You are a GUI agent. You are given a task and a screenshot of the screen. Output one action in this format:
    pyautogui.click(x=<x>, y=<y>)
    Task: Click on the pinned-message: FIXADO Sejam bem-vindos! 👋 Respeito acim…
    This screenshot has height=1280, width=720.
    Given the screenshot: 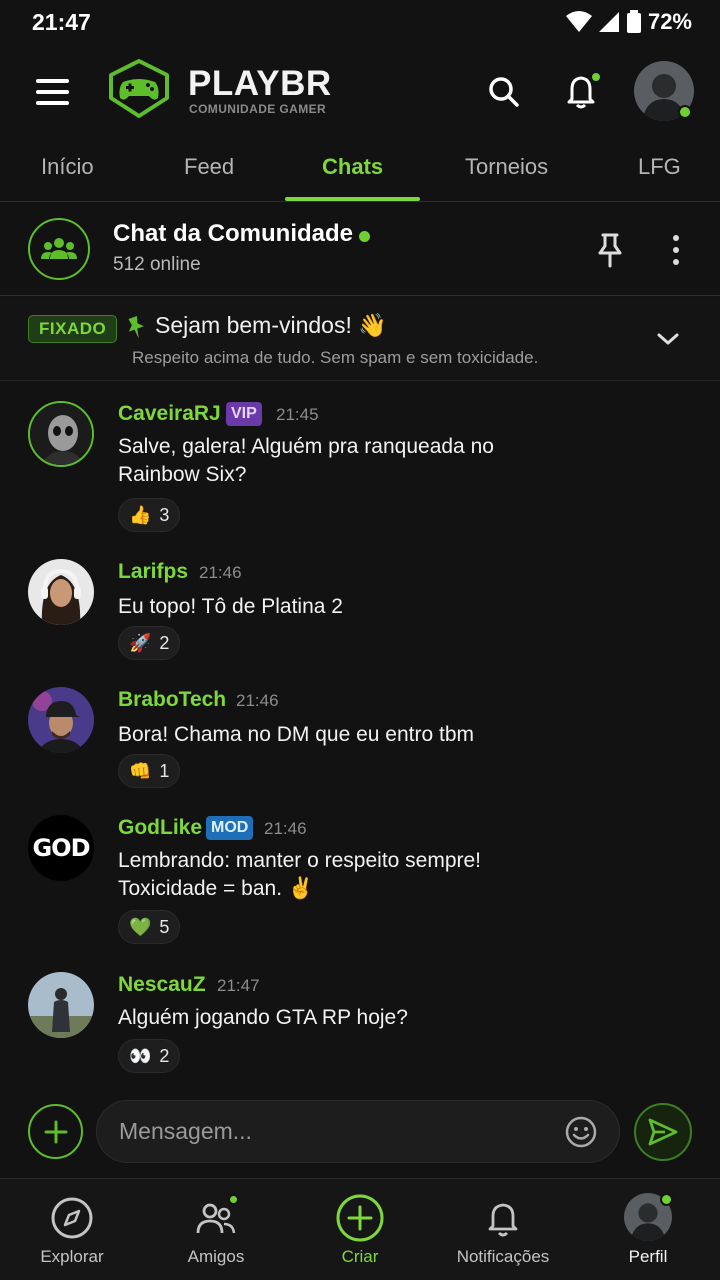 What is the action you would take?
    pyautogui.click(x=360, y=339)
    